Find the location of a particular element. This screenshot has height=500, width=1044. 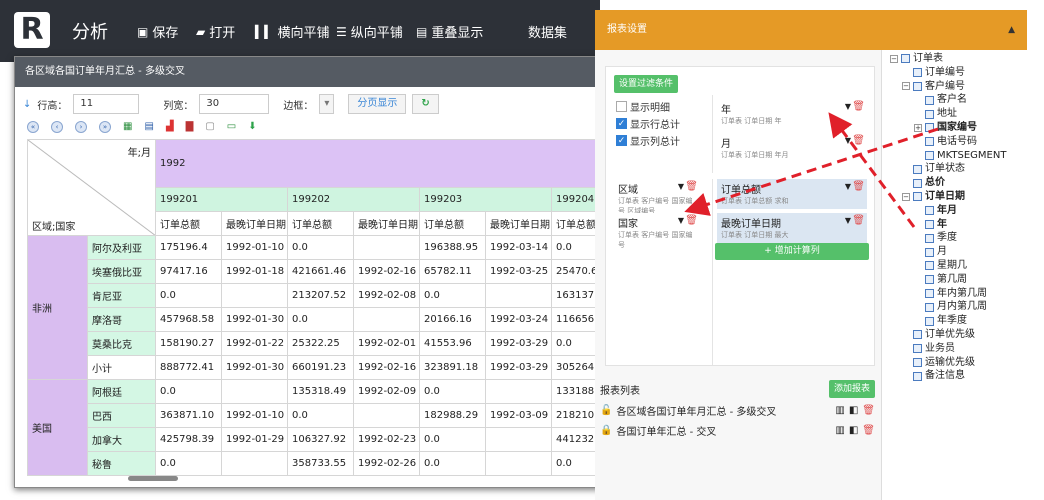

measures-field: 订单总额 订单表 订单总额 求和 ▼ 🗑 is located at coordinates (792, 194).